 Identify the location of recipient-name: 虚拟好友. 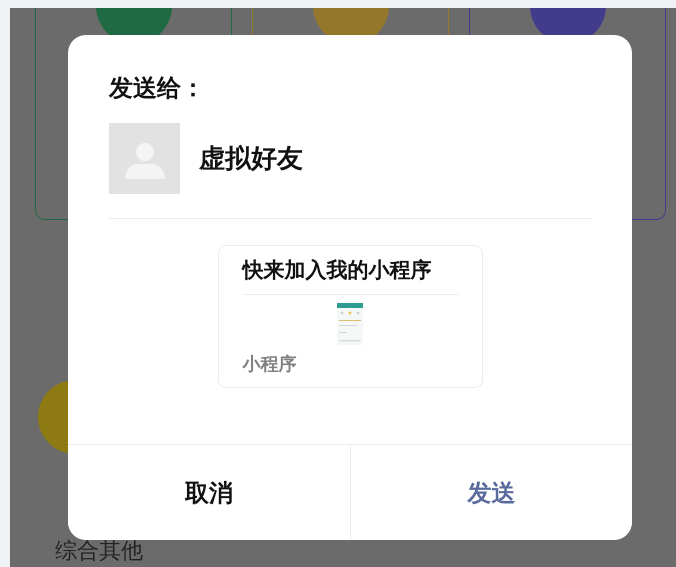
(251, 159).